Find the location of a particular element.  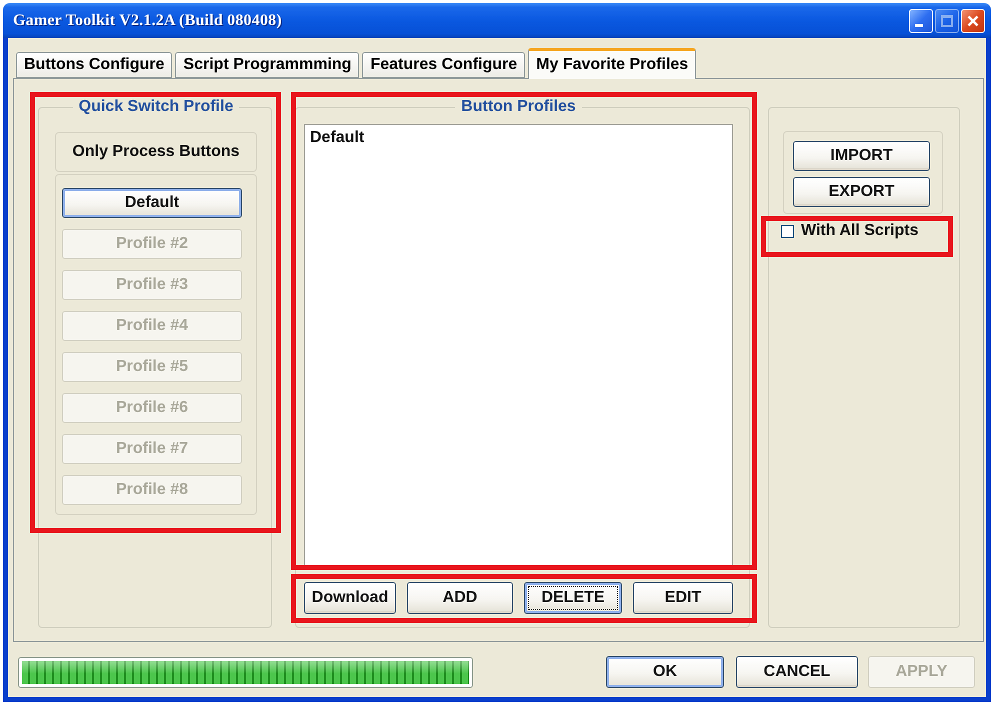

checkbox is located at coordinates (787, 231).